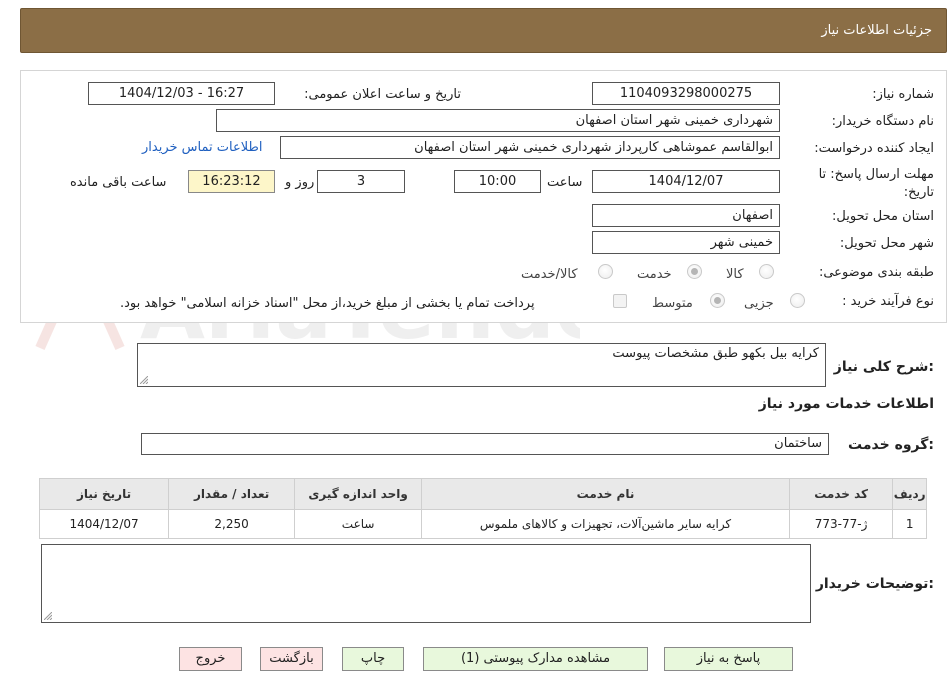 The image size is (951, 691). What do you see at coordinates (361, 181) in the screenshot?
I see `days-field: 3` at bounding box center [361, 181].